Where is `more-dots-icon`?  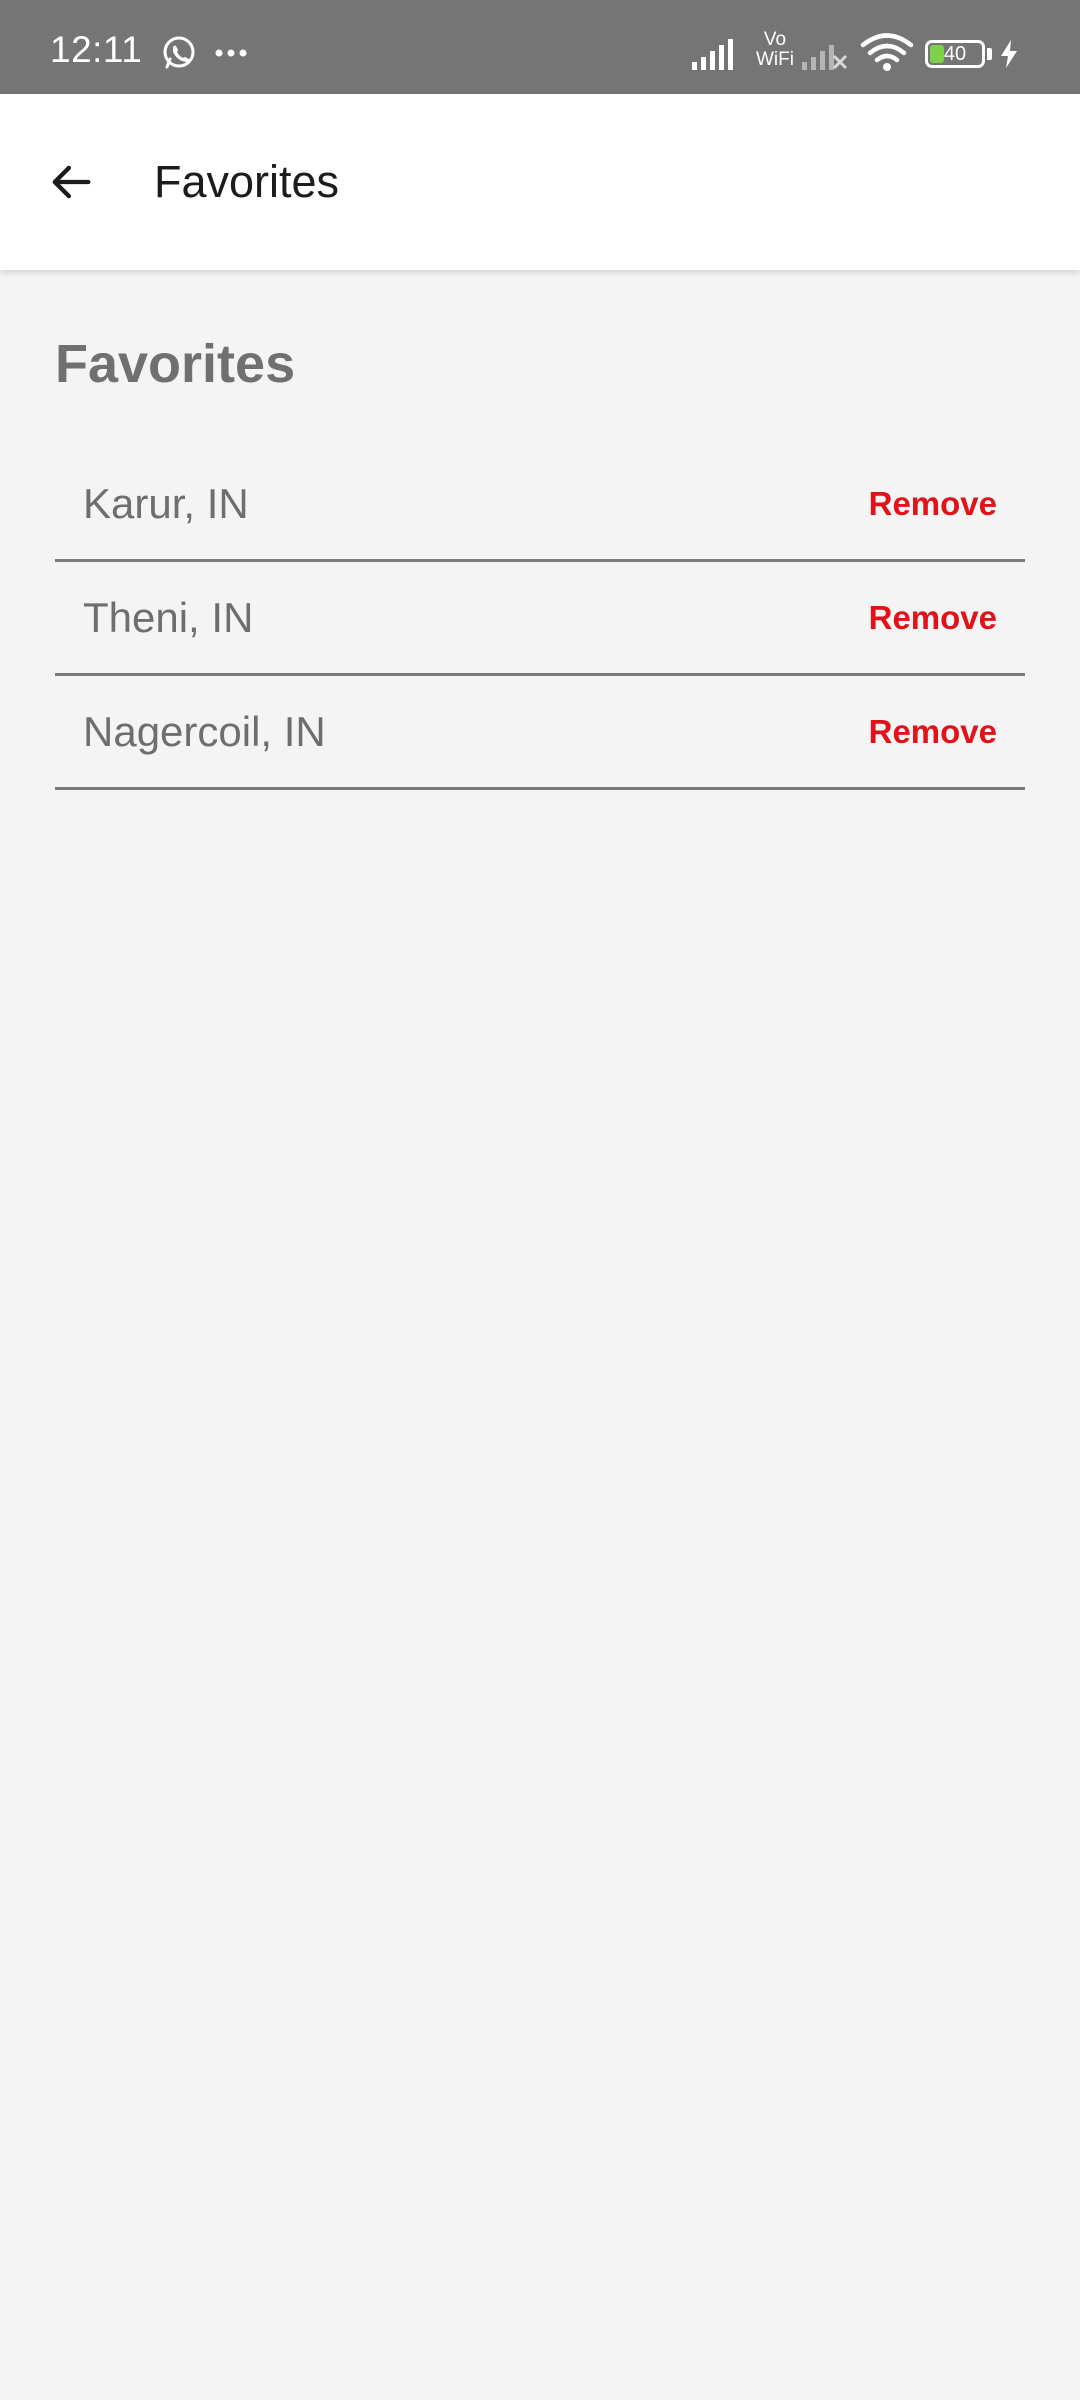 more-dots-icon is located at coordinates (231, 53).